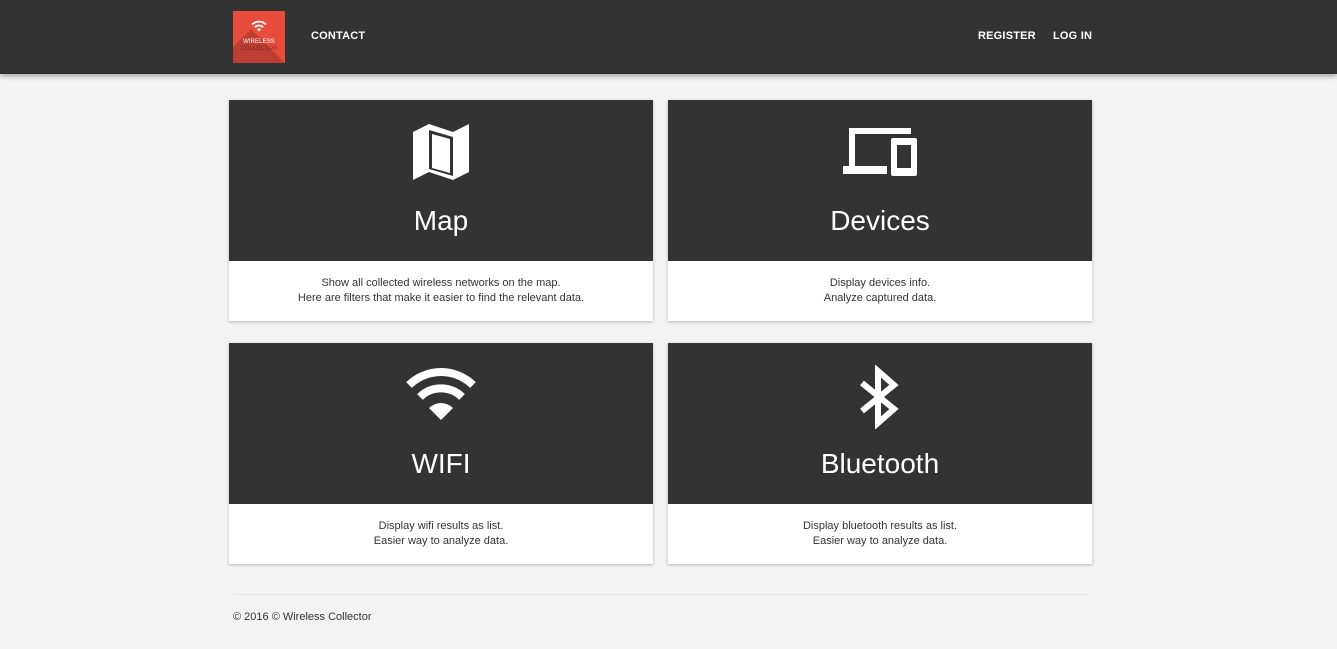 Image resolution: width=1337 pixels, height=649 pixels. I want to click on devices-card-title: Devices, so click(880, 220).